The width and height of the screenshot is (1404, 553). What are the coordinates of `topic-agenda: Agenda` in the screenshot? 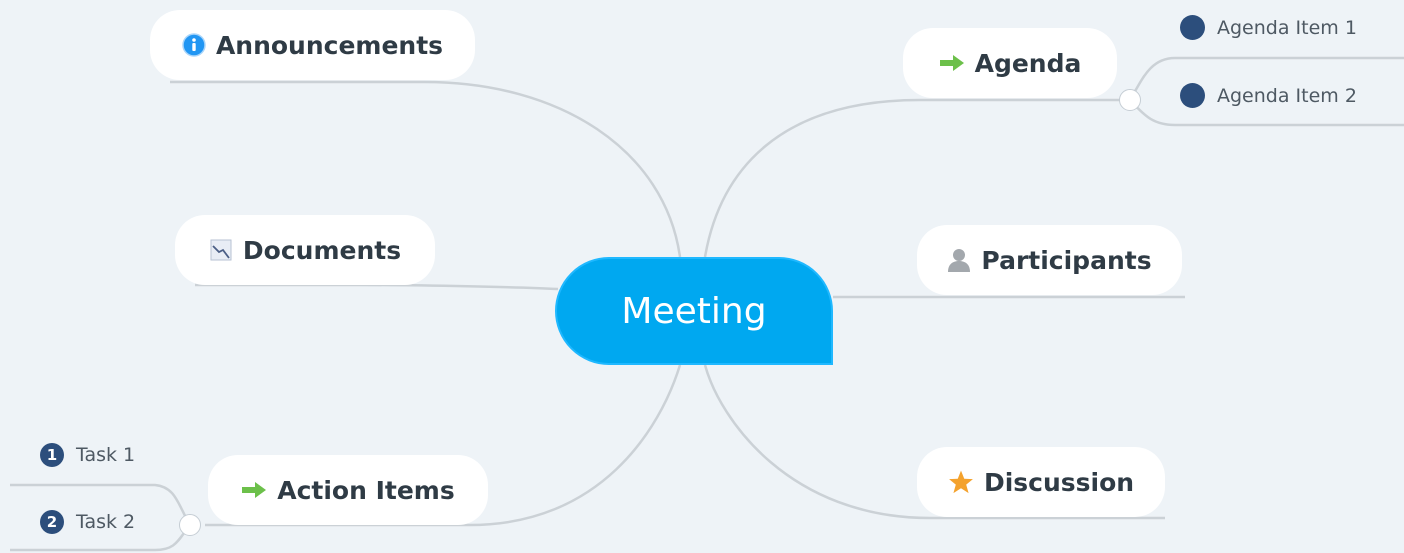 It's located at (1010, 63).